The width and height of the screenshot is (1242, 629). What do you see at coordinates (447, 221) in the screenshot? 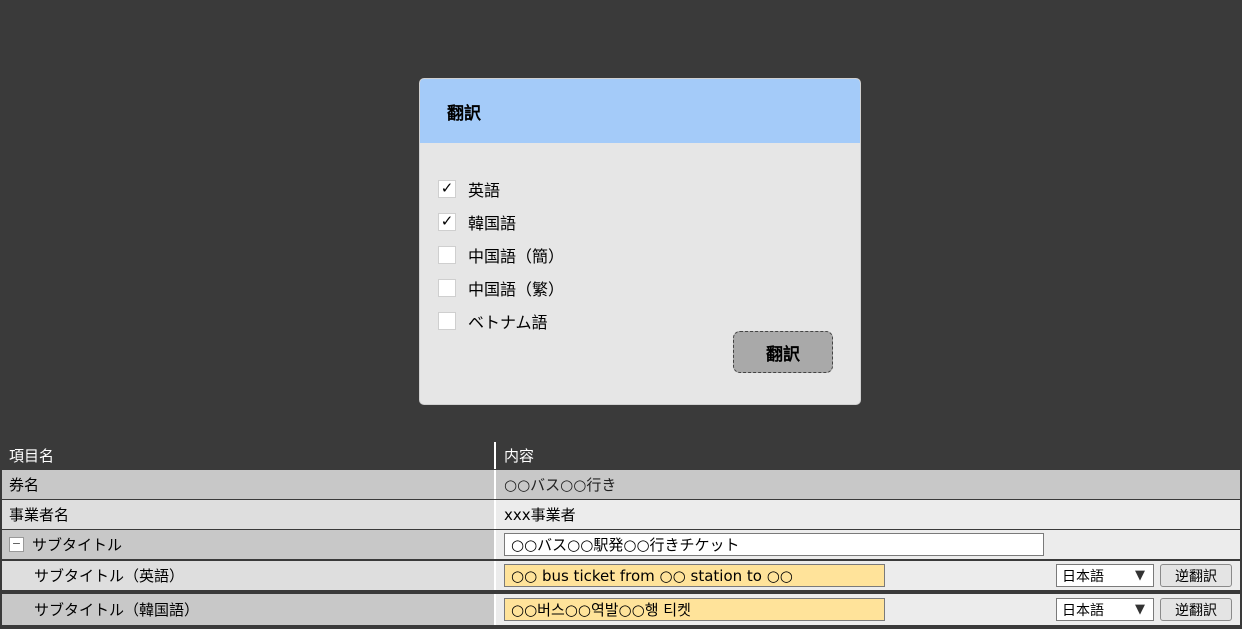
I see `korean-checkbox: ✓` at bounding box center [447, 221].